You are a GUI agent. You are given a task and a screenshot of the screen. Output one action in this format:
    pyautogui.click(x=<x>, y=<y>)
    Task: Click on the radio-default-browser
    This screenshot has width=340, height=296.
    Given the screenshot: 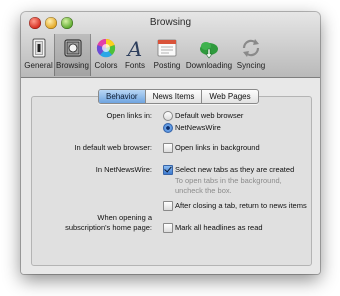 What is the action you would take?
    pyautogui.click(x=168, y=116)
    